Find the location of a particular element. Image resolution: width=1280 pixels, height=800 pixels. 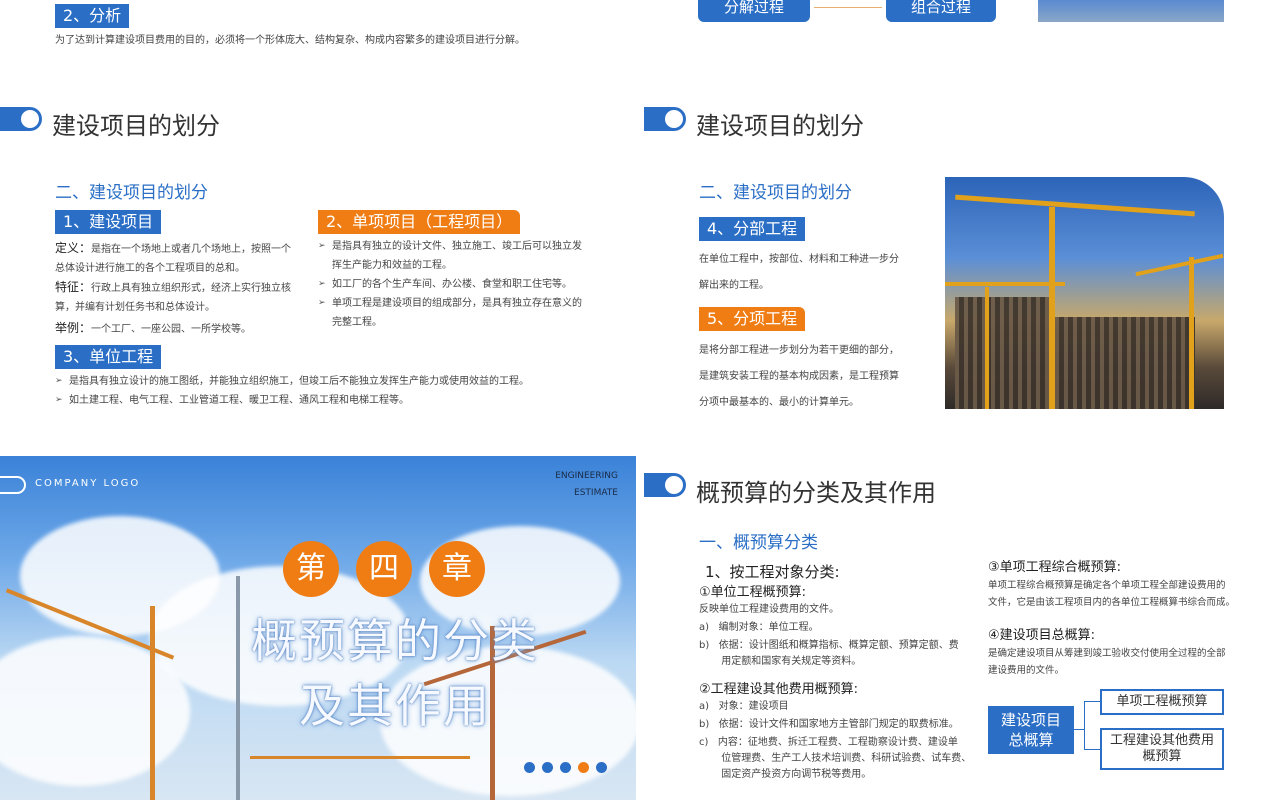

list-item: 如工厂的各个生产车间、办公楼、食堂和职工住宅等。 is located at coordinates (452, 284).